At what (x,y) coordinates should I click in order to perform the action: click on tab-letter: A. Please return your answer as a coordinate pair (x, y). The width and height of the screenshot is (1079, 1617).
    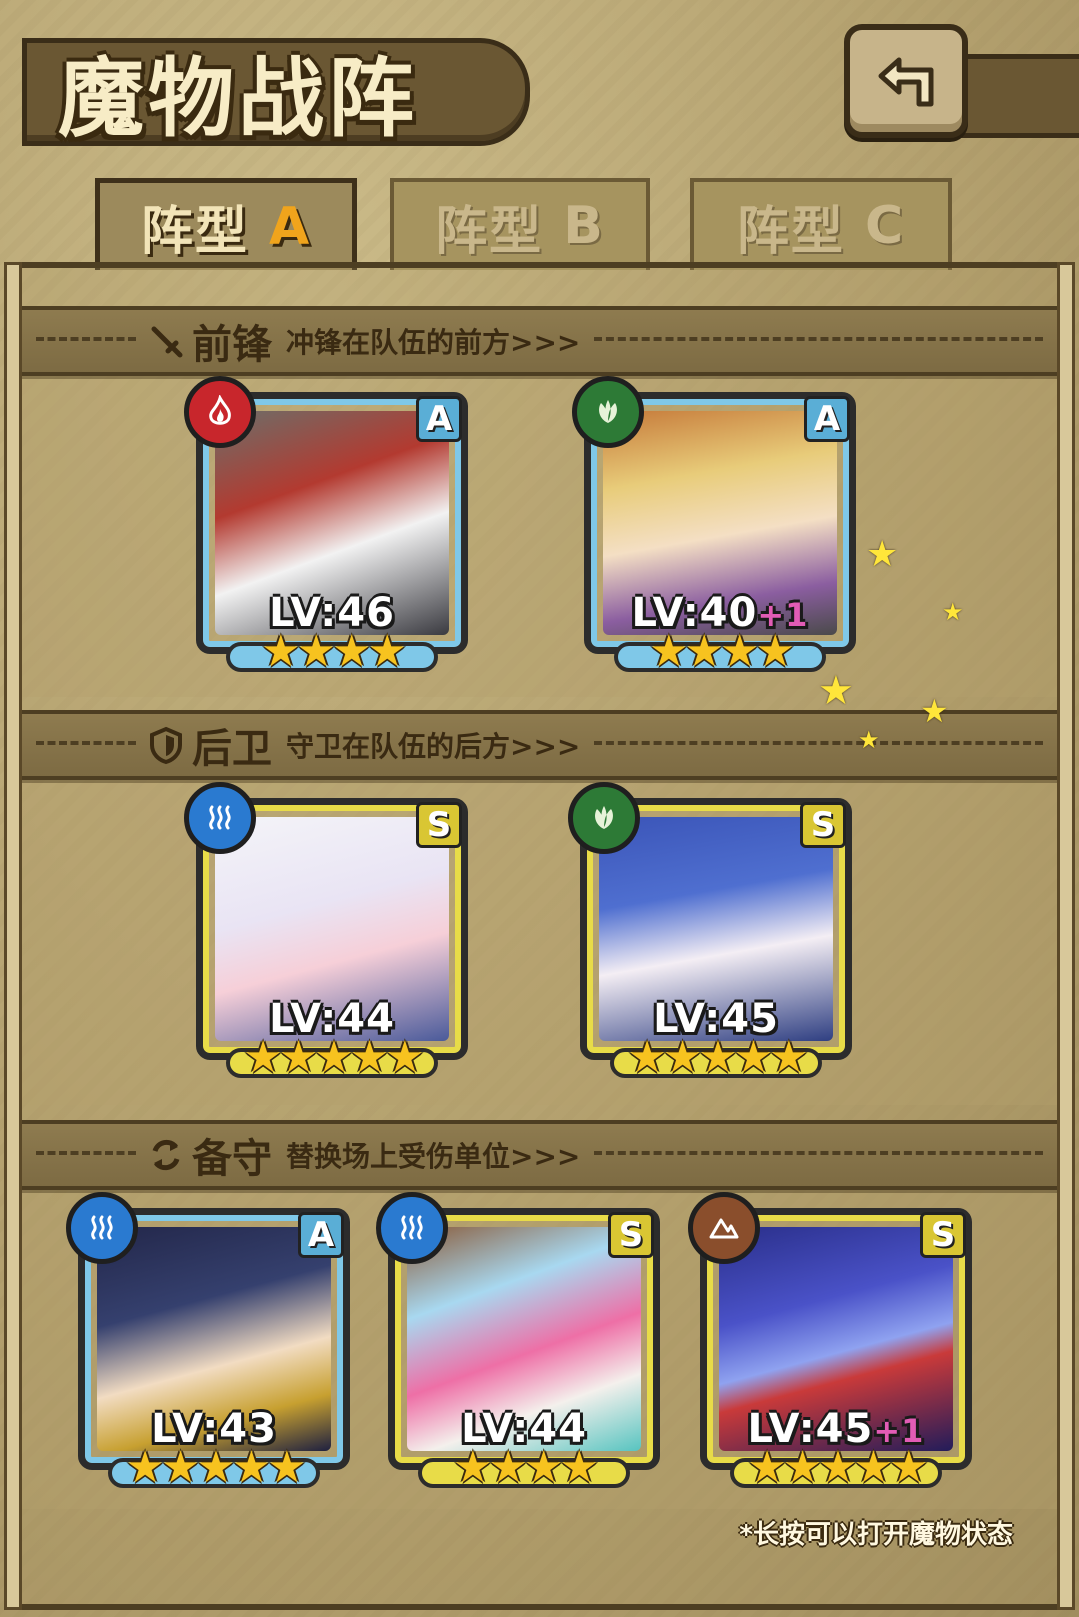
    Looking at the image, I should click on (290, 226).